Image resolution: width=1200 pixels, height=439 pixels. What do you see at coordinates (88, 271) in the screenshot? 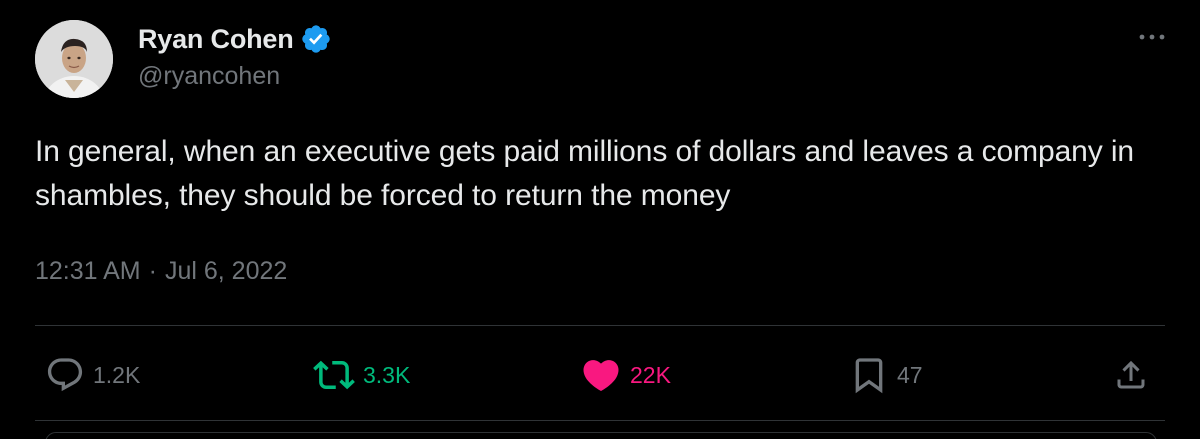
I see `tweet-time: 12:31 AM` at bounding box center [88, 271].